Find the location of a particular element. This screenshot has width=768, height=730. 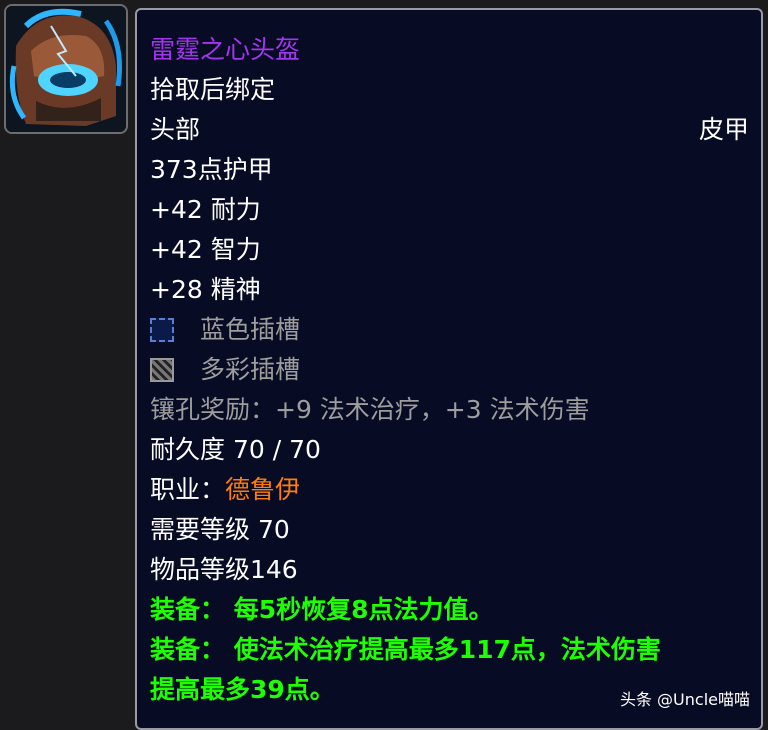

durability-text: 耐久度 70 / 70 is located at coordinates (235, 449).